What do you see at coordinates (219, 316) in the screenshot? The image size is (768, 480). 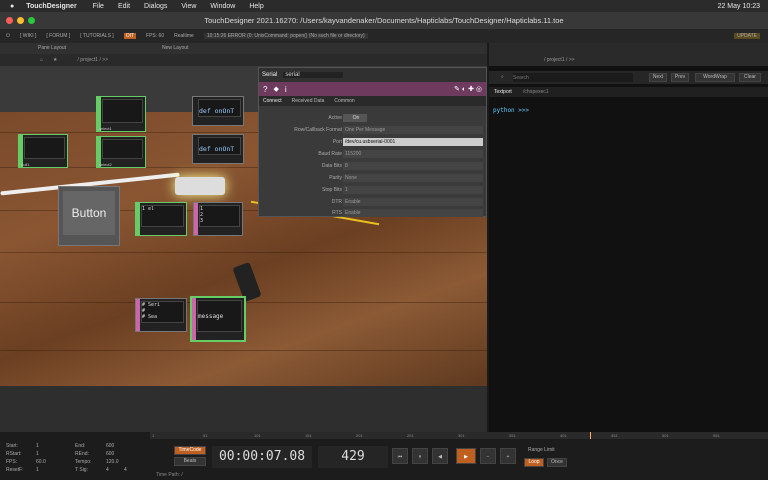 I see `serial-node-text: message` at bounding box center [219, 316].